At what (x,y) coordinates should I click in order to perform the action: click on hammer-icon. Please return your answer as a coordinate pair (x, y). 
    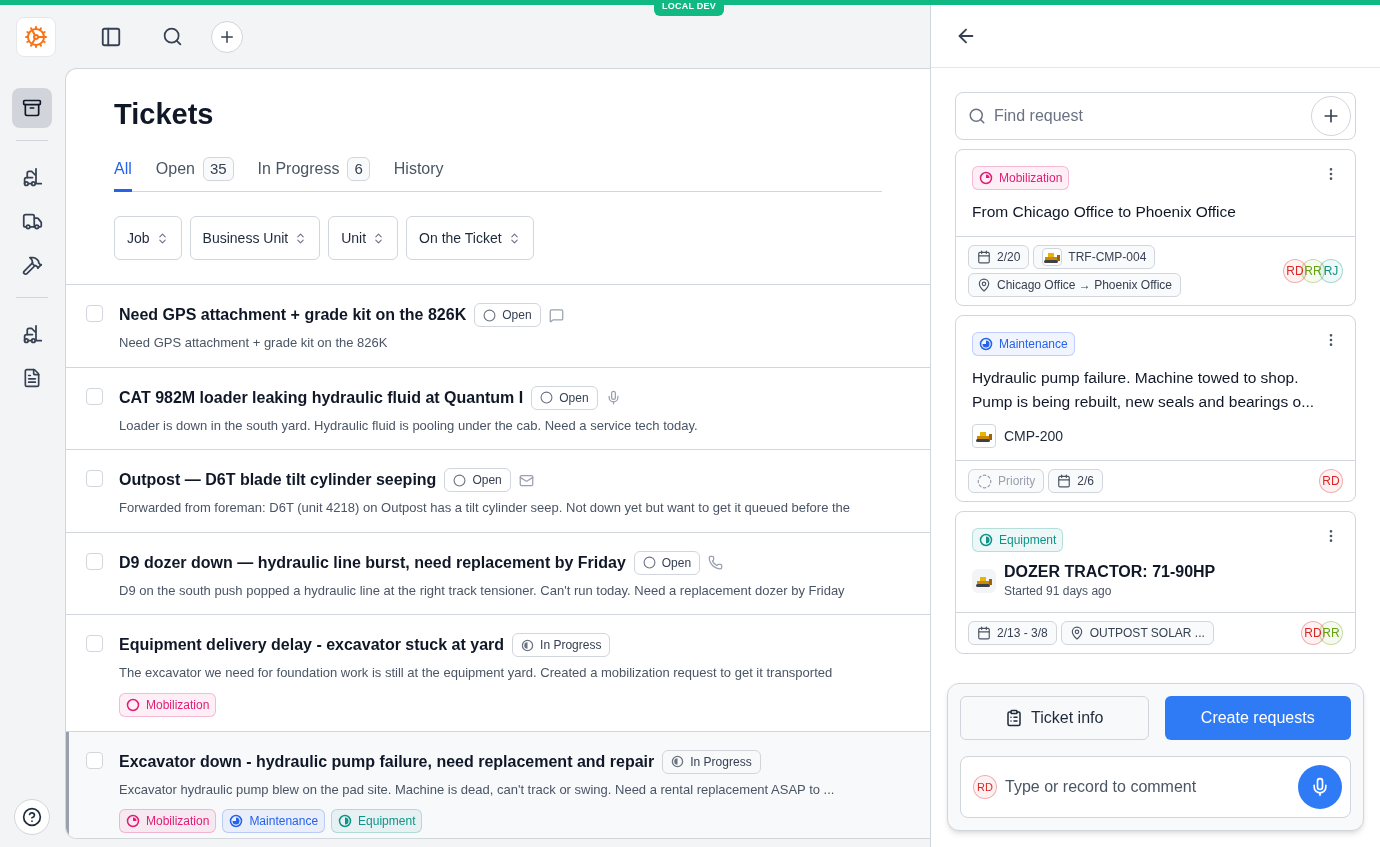
    Looking at the image, I should click on (32, 265).